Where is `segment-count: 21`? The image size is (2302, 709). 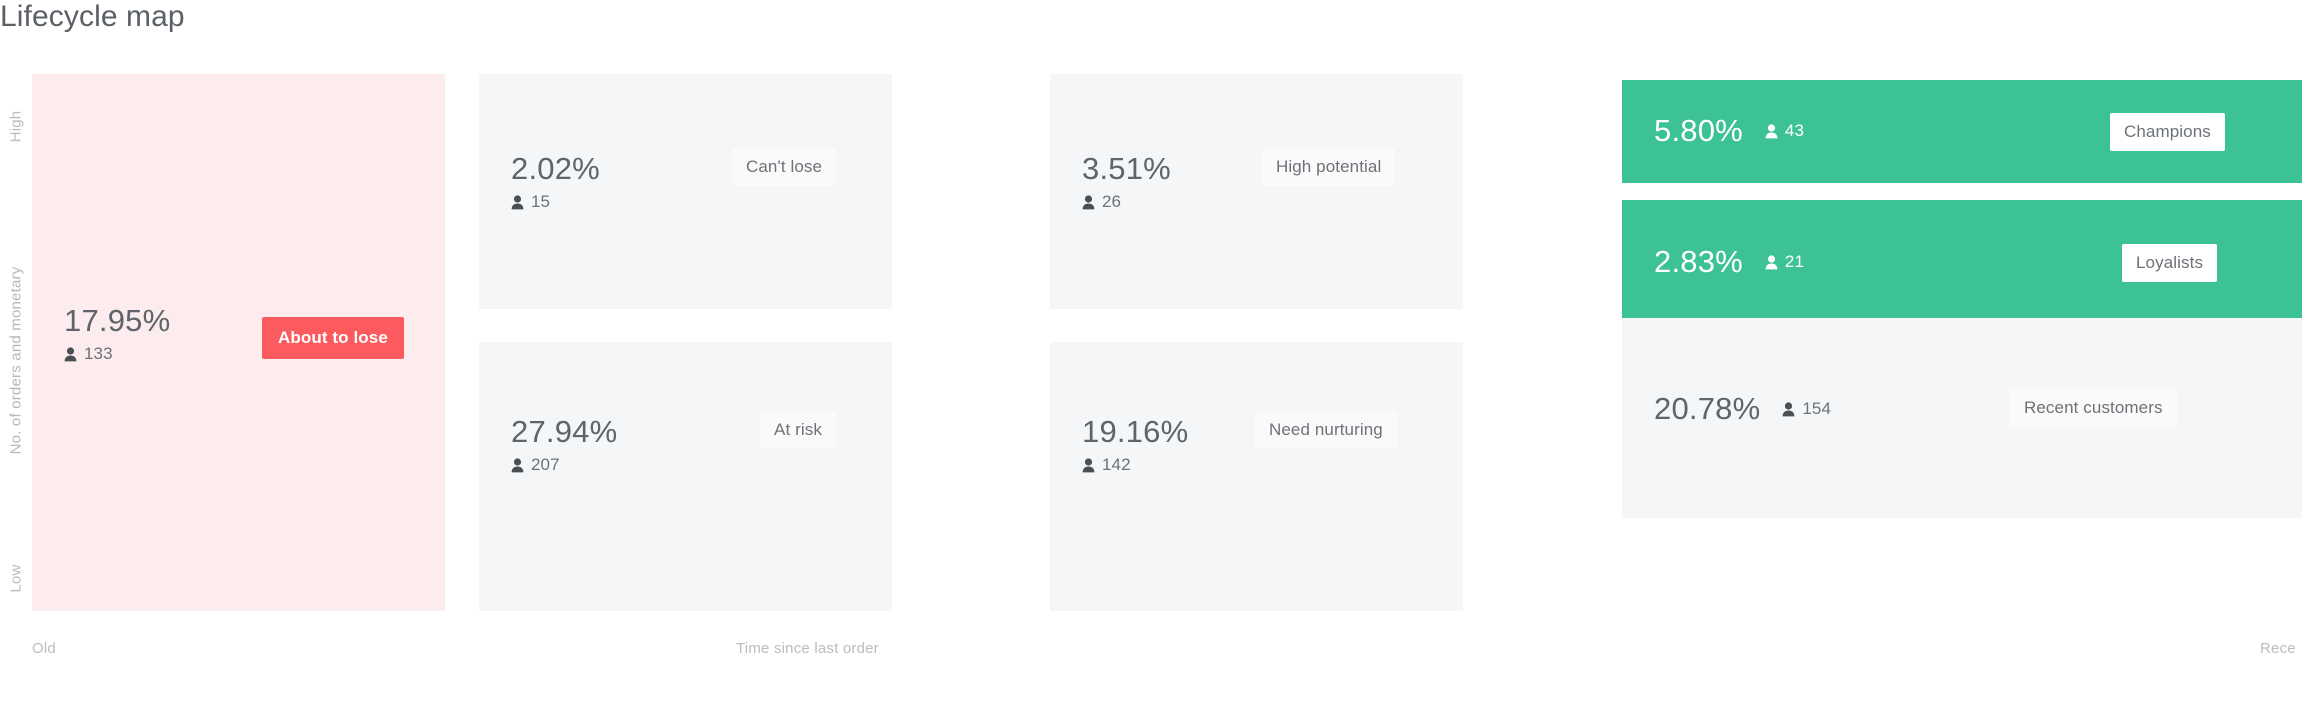 segment-count: 21 is located at coordinates (1794, 261).